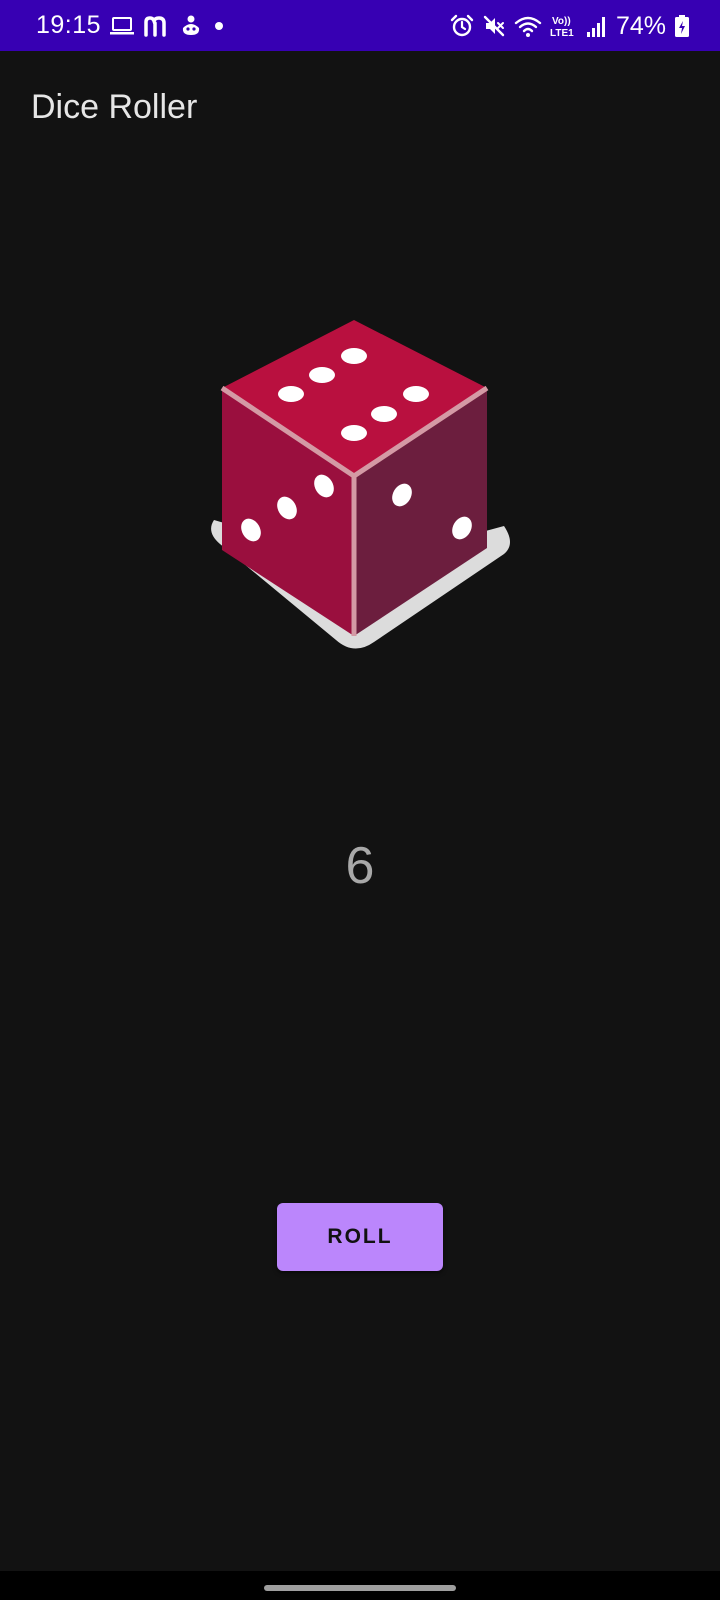 Image resolution: width=720 pixels, height=1600 pixels. Describe the element at coordinates (219, 26) in the screenshot. I see `dot-icon` at that location.